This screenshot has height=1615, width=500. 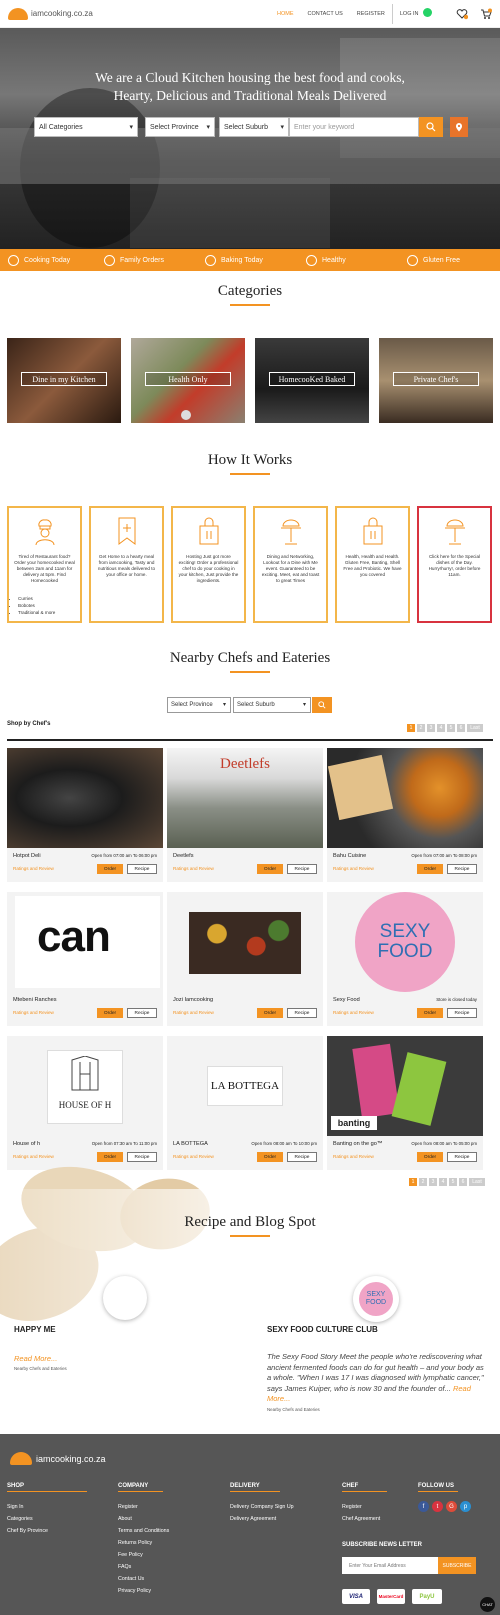 What do you see at coordinates (354, 127) in the screenshot?
I see `keyword-input: Enter your keyword` at bounding box center [354, 127].